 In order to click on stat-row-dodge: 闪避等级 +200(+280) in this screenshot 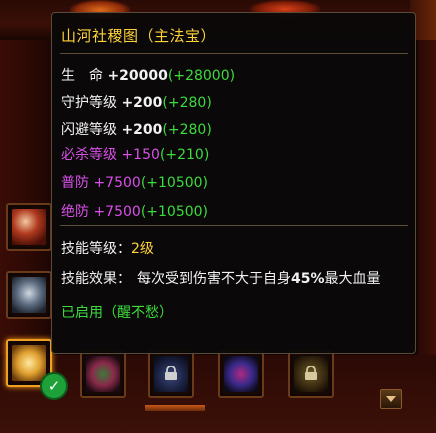, I will do `click(136, 129)`.